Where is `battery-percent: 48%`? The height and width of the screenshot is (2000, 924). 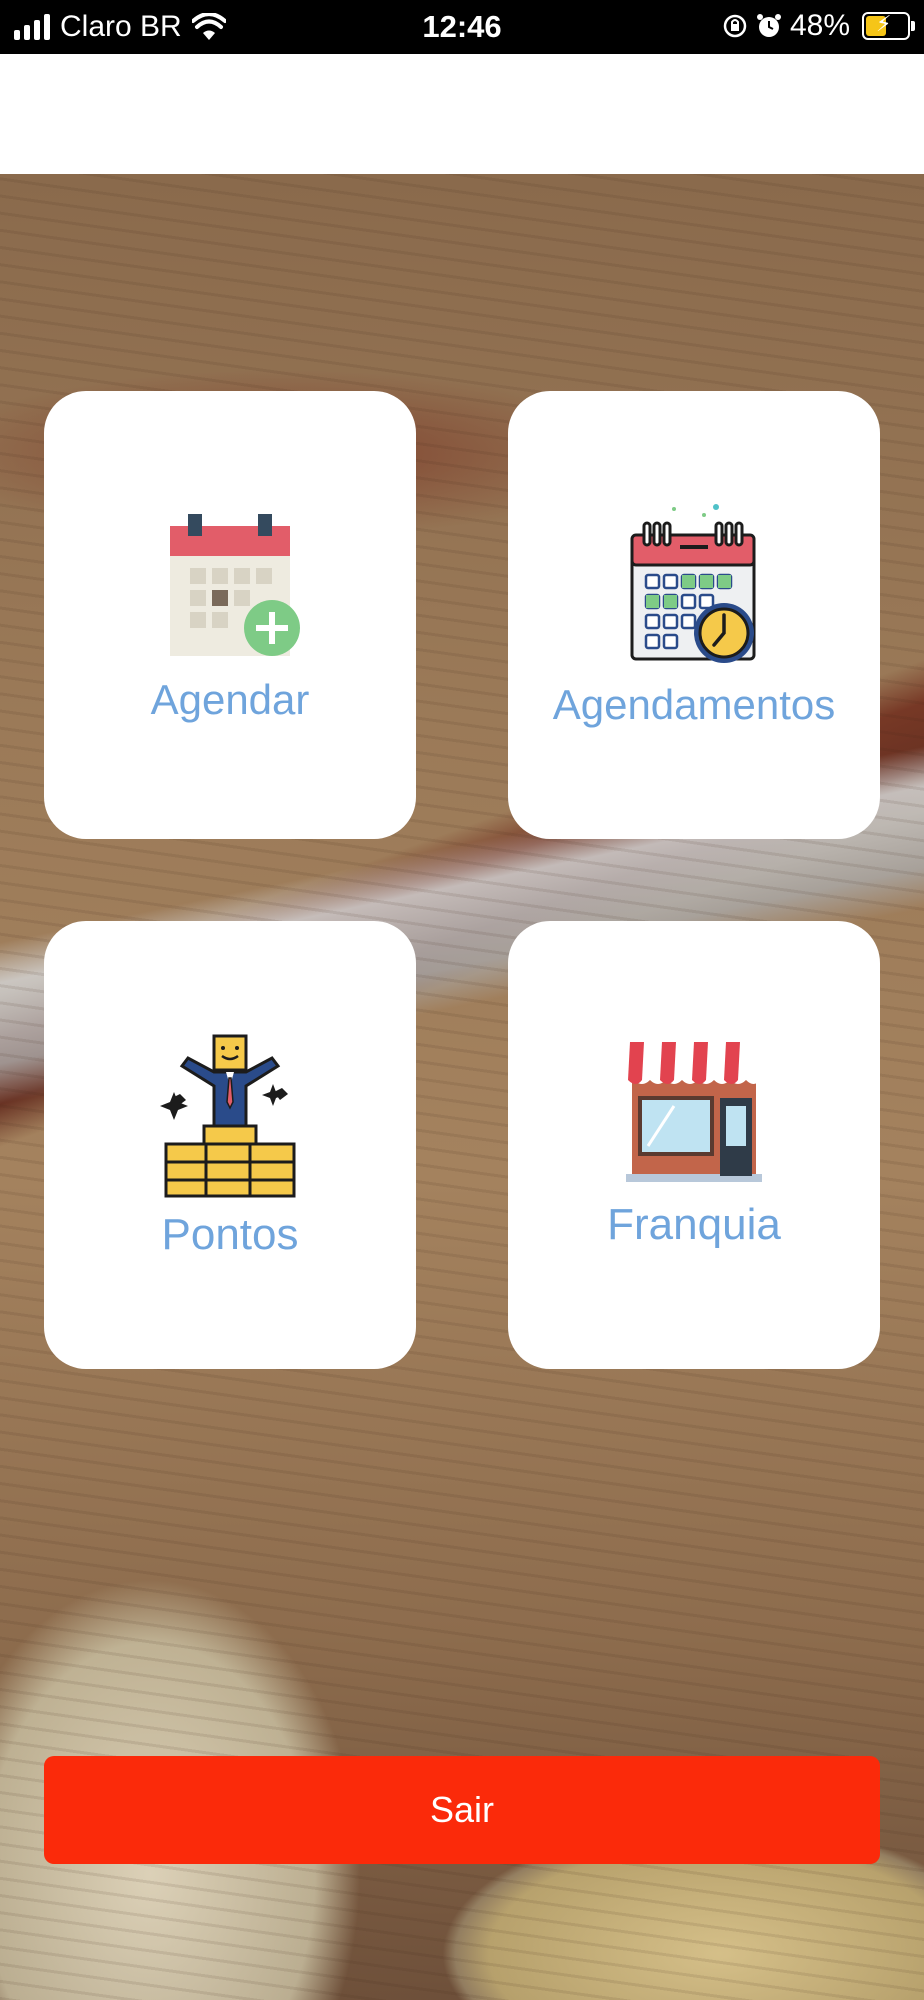 battery-percent: 48% is located at coordinates (819, 25).